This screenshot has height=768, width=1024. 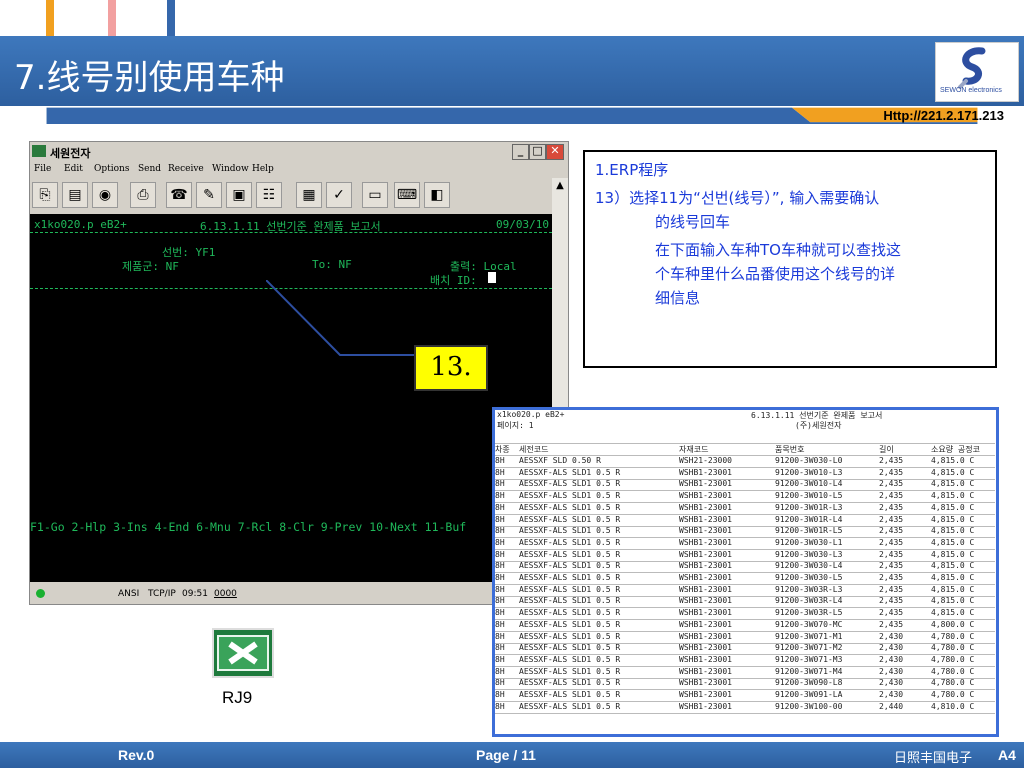 I want to click on scroll-up-icon: ▲, so click(x=560, y=186).